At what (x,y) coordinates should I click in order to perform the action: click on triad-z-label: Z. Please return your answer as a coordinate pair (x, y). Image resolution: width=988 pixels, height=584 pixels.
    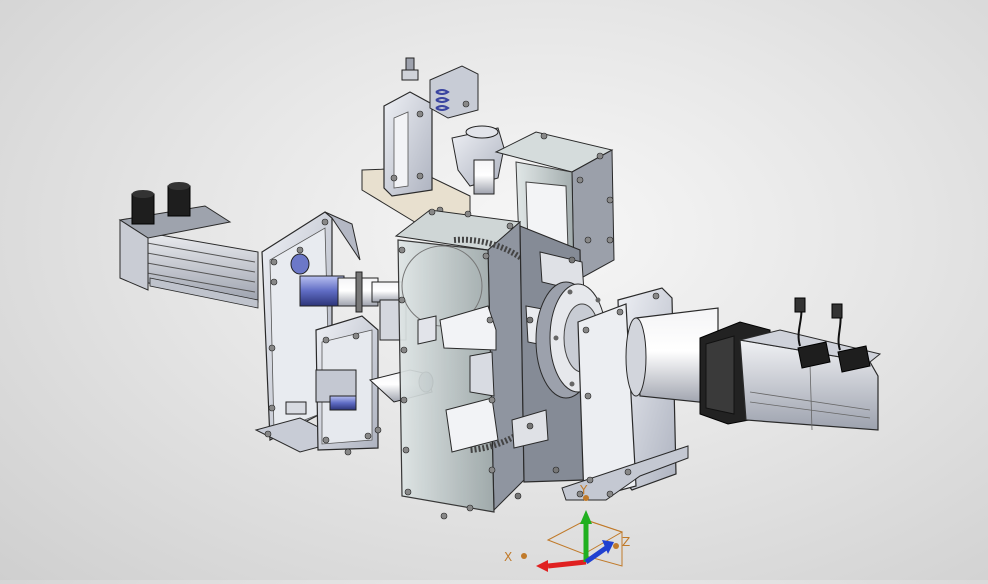
    Looking at the image, I should click on (626, 542).